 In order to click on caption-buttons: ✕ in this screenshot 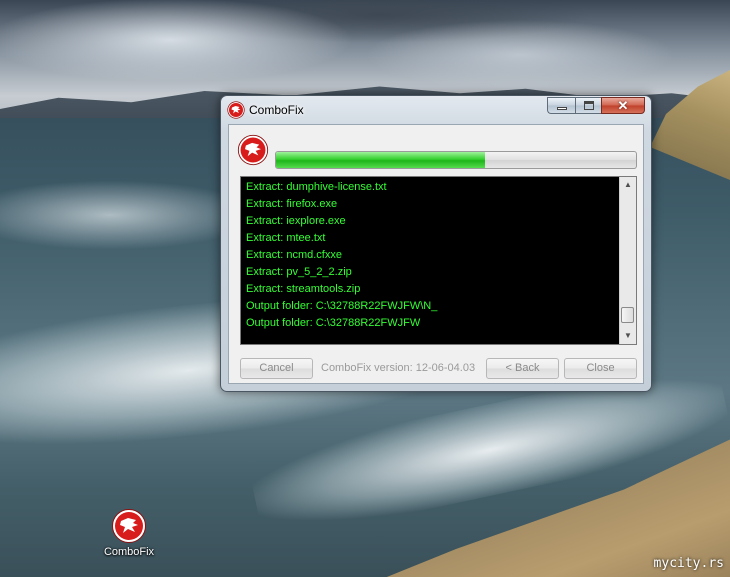, I will do `click(596, 105)`.